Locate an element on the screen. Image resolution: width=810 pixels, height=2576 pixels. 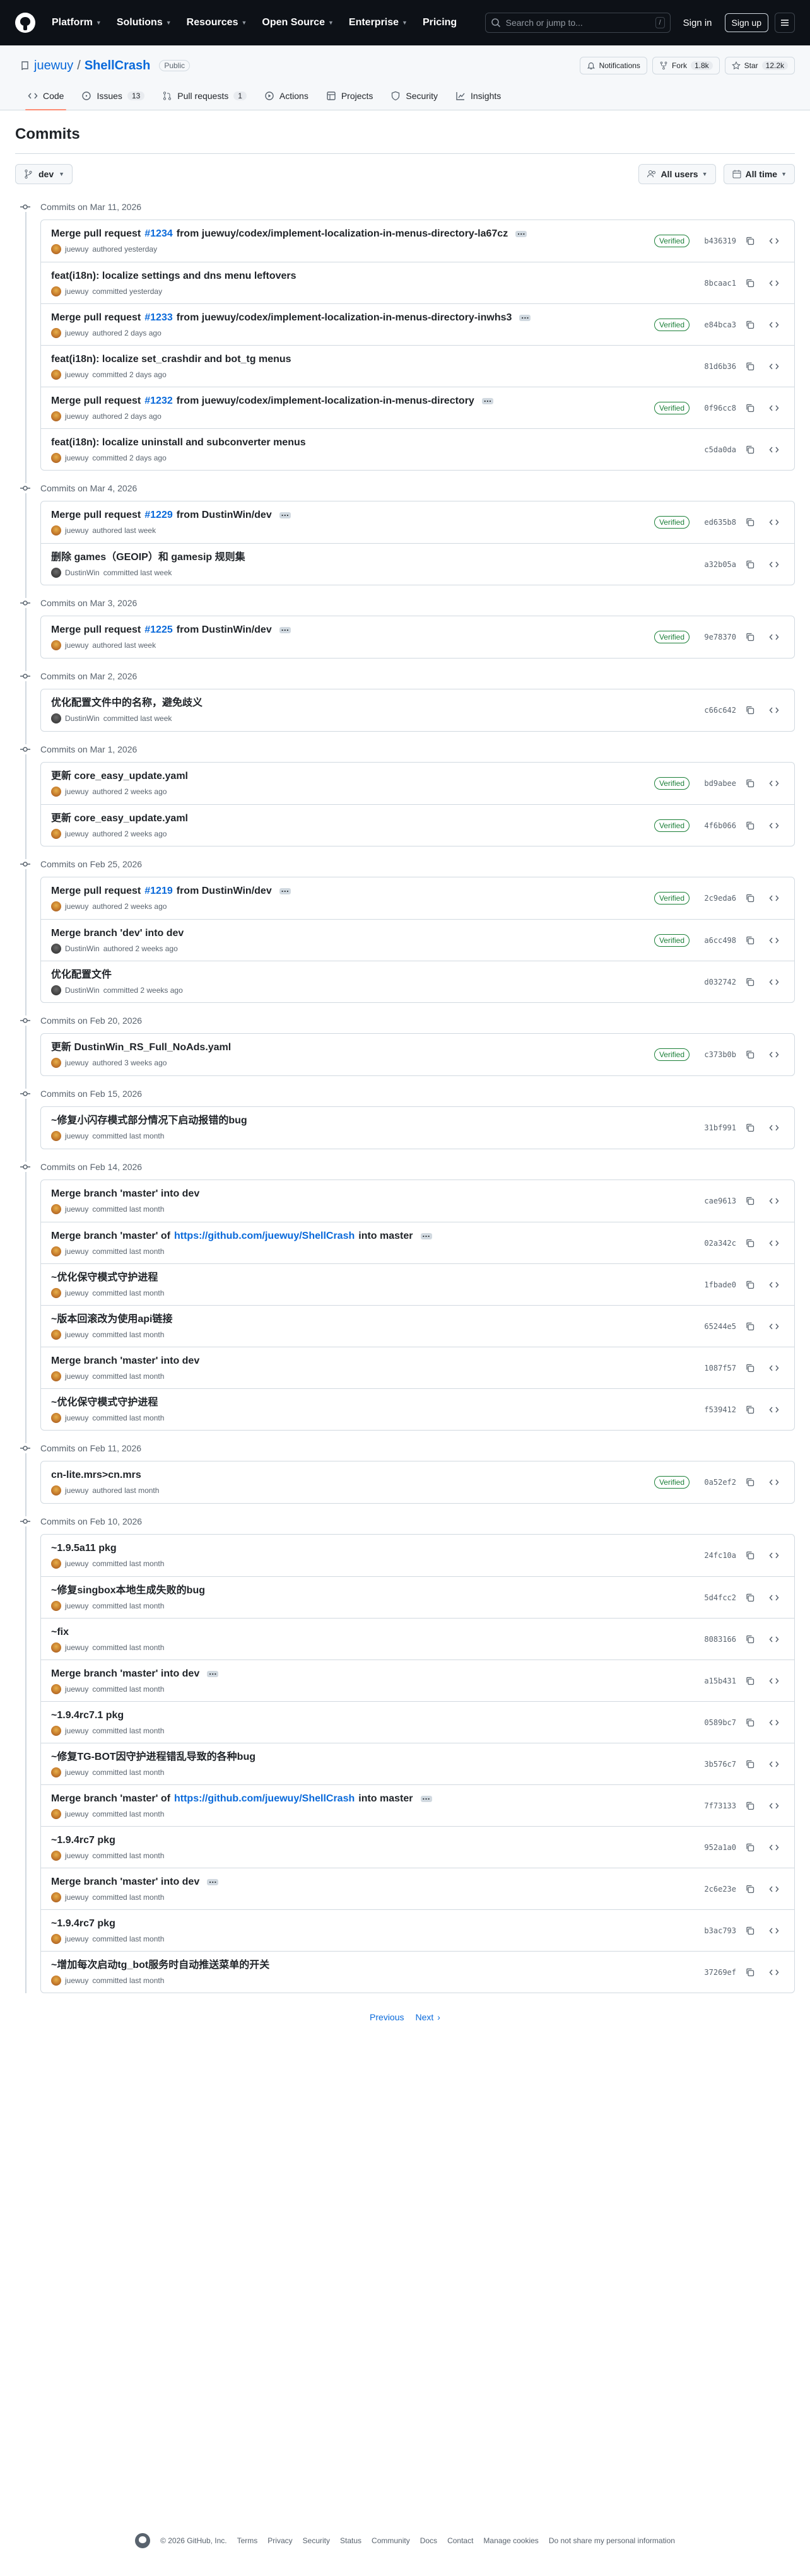
commit-message: 删除 games（GEOIP）和 gamesip 规则集 is located at coordinates (376, 557).